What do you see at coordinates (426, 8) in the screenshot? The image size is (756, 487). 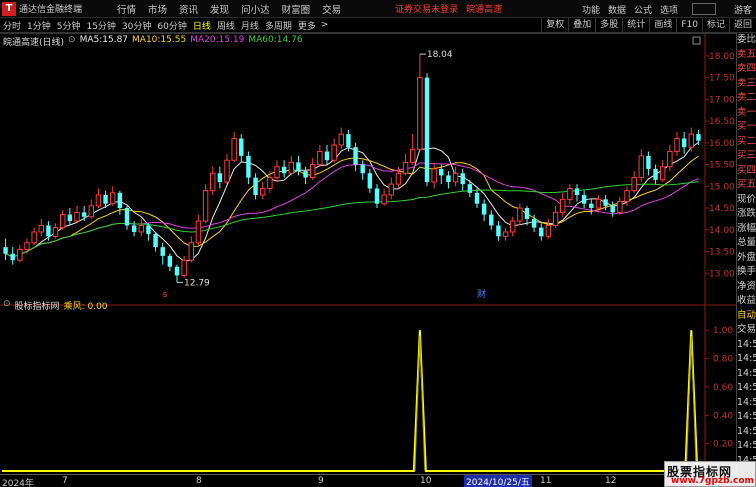 I see `login-warning: 证券交易未登录` at bounding box center [426, 8].